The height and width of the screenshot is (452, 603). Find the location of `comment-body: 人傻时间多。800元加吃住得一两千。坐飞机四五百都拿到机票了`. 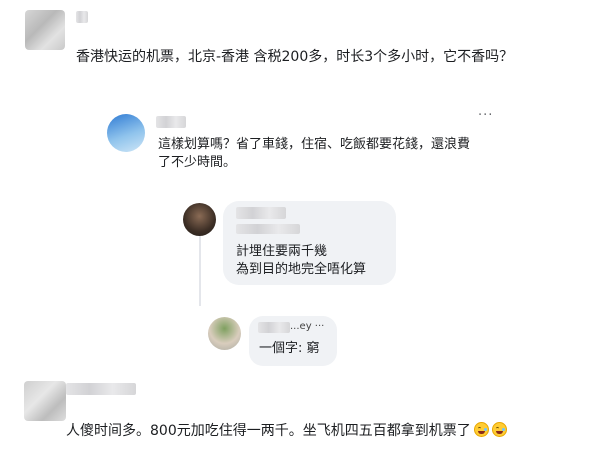

comment-body: 人傻时间多。800元加吃住得一两千。坐飞机四五百都拿到机票了 is located at coordinates (286, 430).